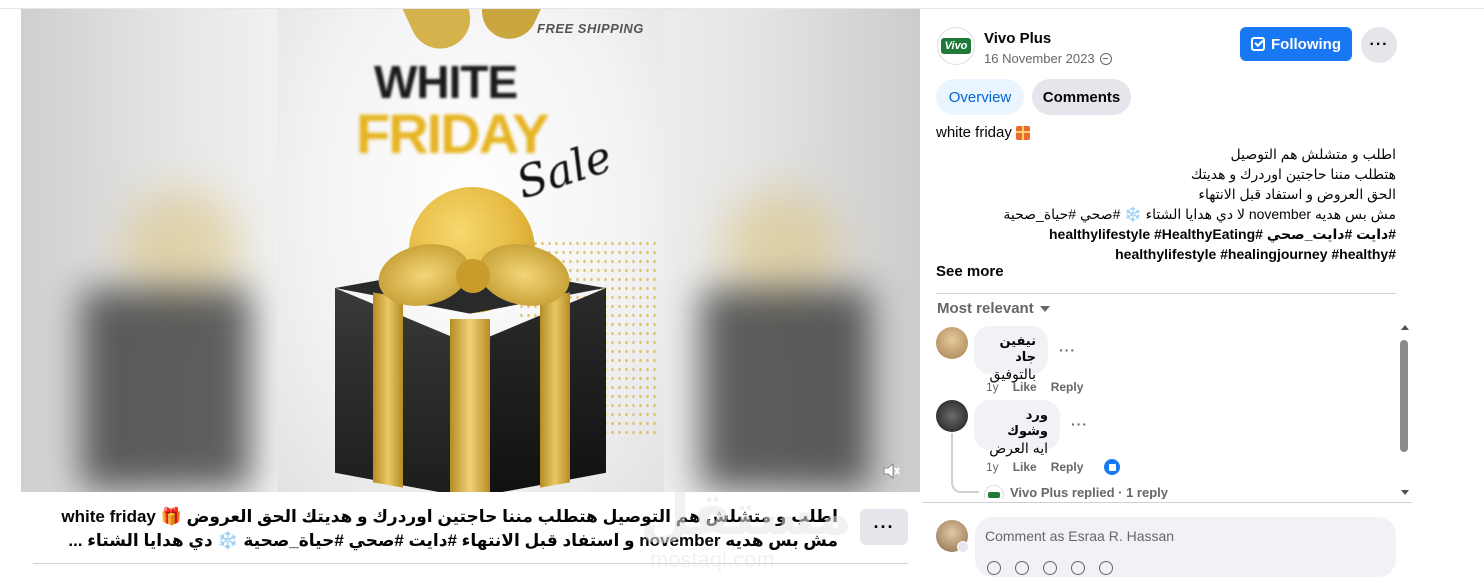  What do you see at coordinates (1405, 327) in the screenshot?
I see `scroll-up-arrow` at bounding box center [1405, 327].